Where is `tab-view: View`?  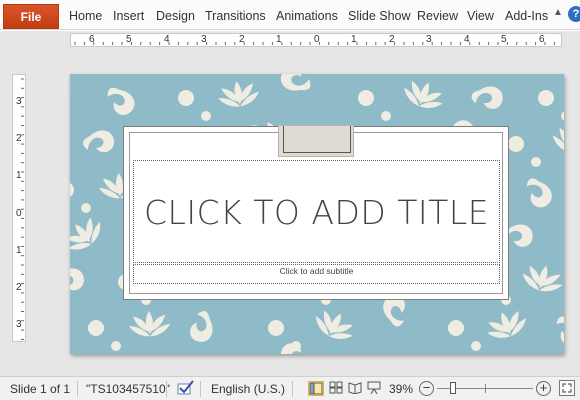
tab-view: View is located at coordinates (480, 16).